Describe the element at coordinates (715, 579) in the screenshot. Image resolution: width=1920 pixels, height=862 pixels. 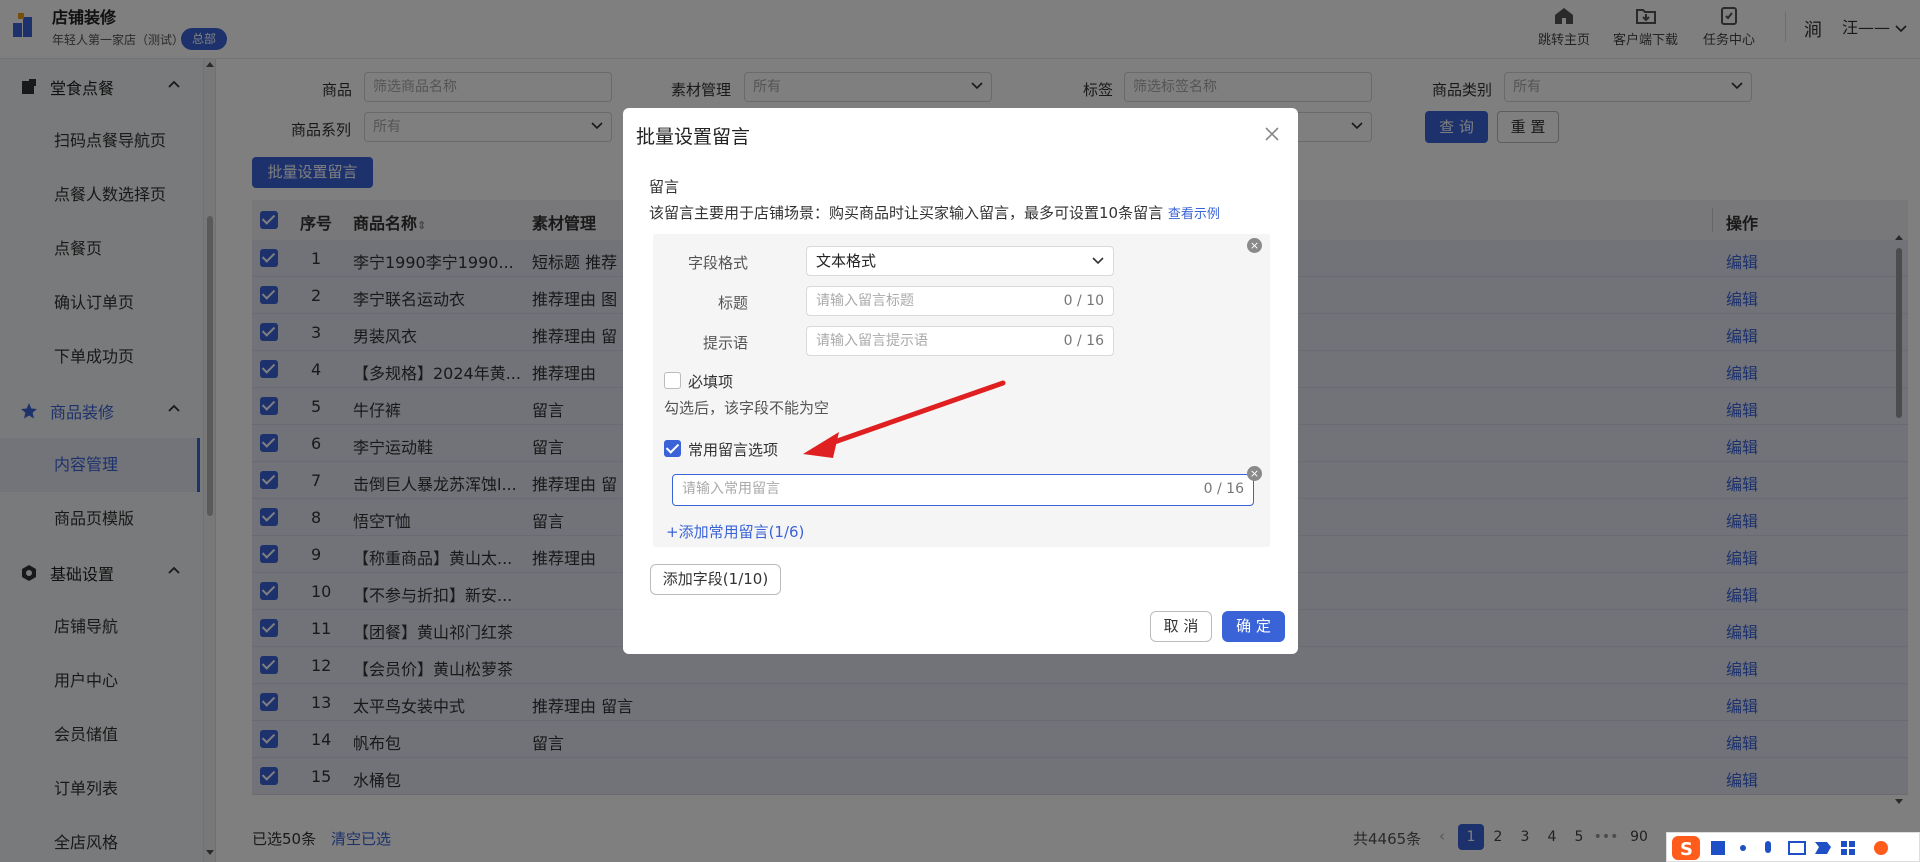
I see `add-field-button: 添加字段(1/10)` at that location.